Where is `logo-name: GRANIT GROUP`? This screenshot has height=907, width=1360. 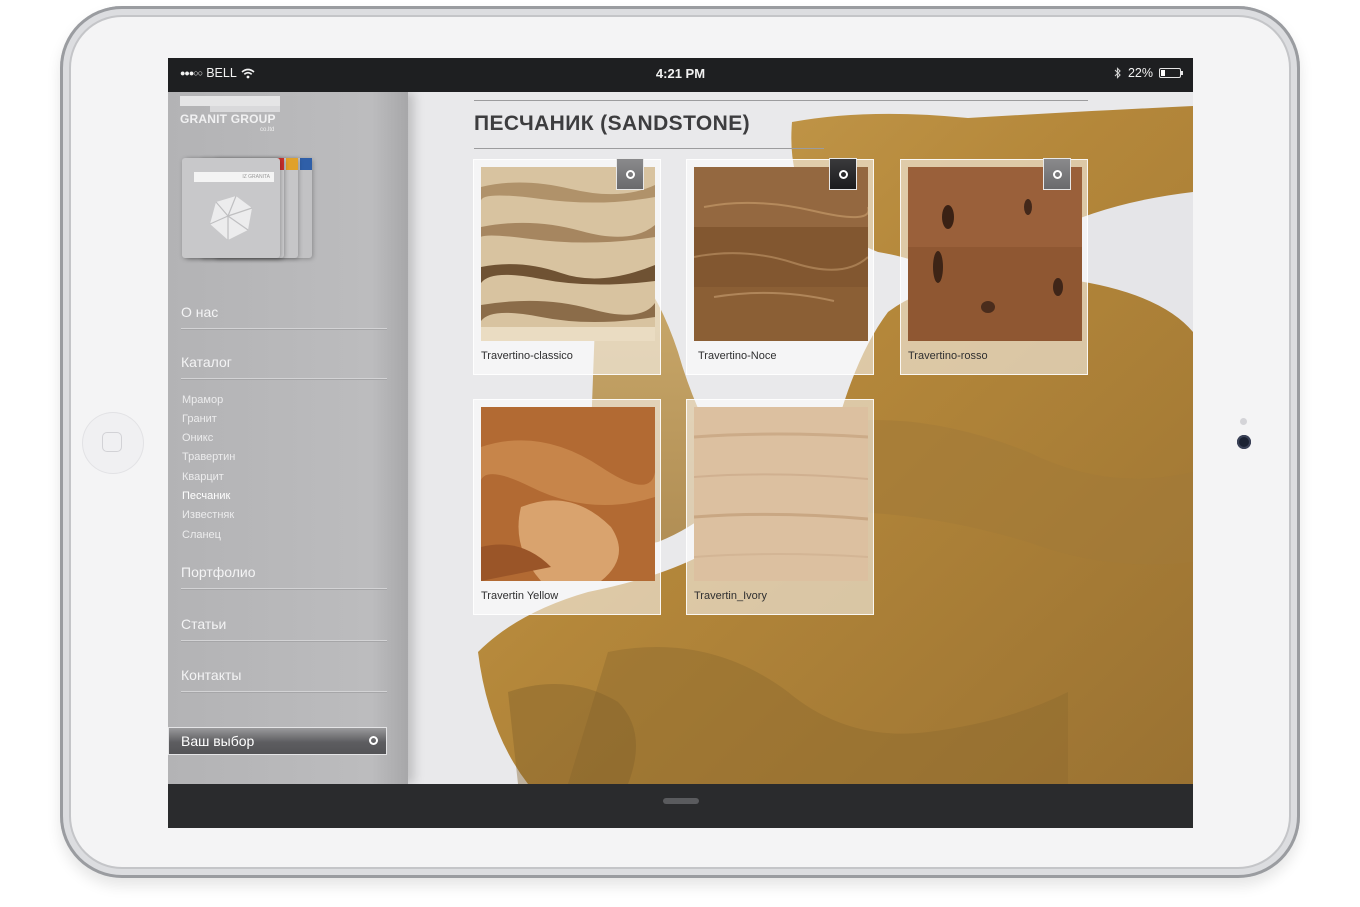
logo-name: GRANIT GROUP is located at coordinates (228, 119).